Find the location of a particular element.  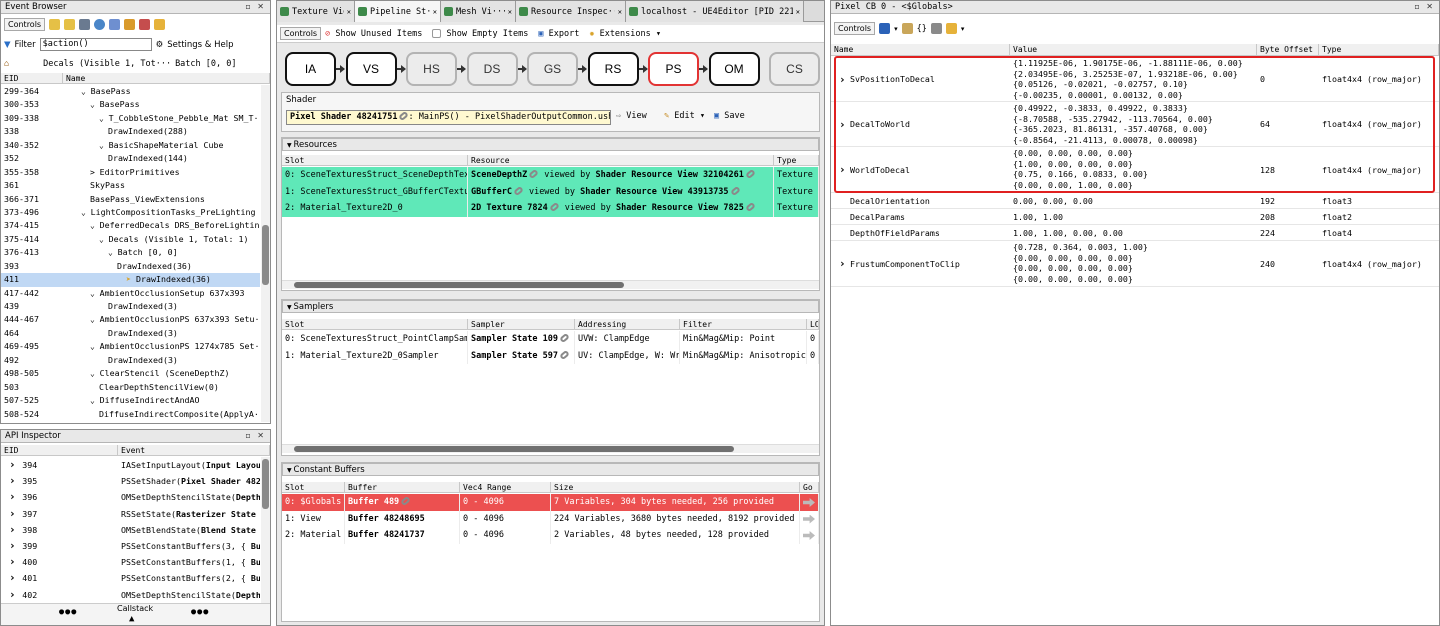

stage-ia: IA is located at coordinates (310, 69).